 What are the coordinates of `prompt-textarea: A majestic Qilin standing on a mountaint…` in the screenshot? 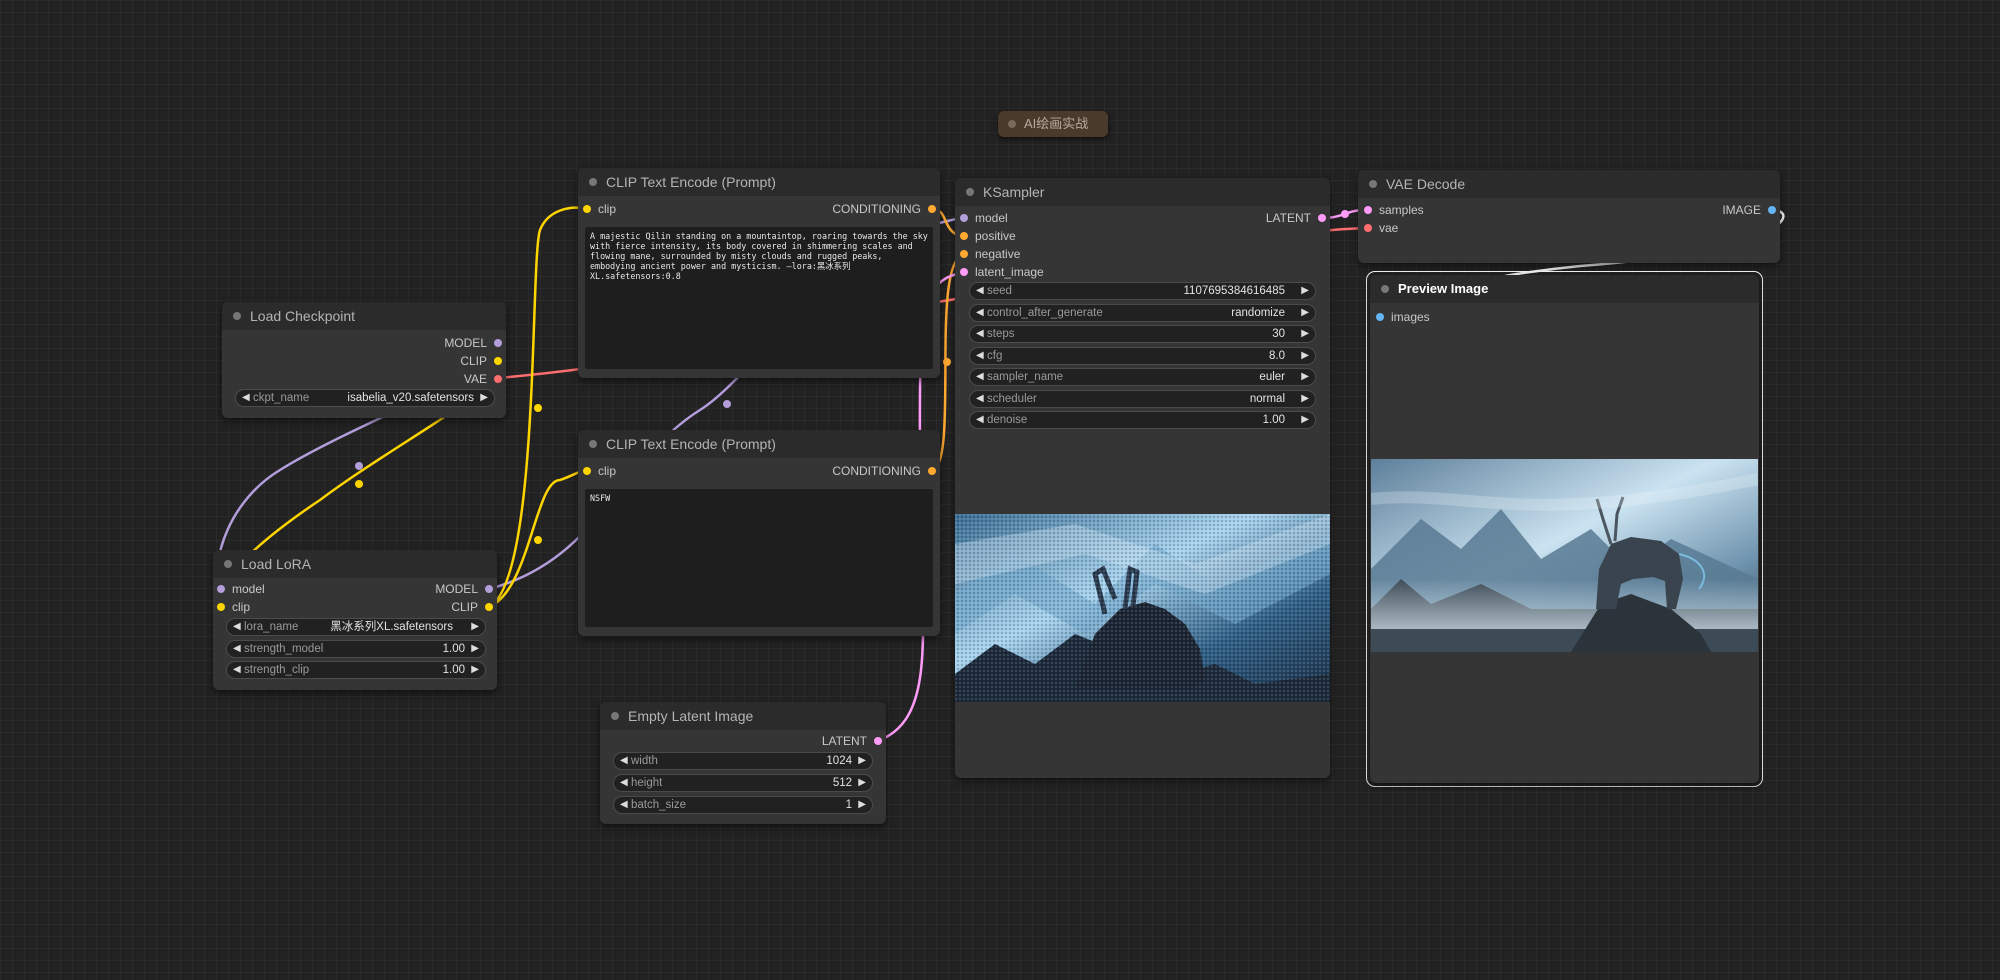 It's located at (759, 298).